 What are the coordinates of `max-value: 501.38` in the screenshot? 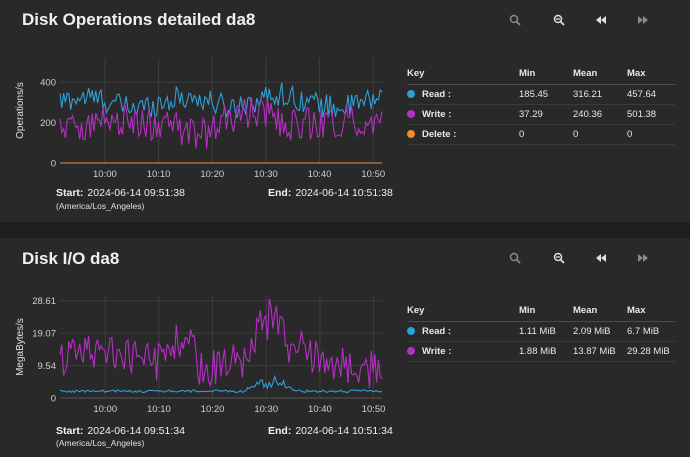 It's located at (651, 114).